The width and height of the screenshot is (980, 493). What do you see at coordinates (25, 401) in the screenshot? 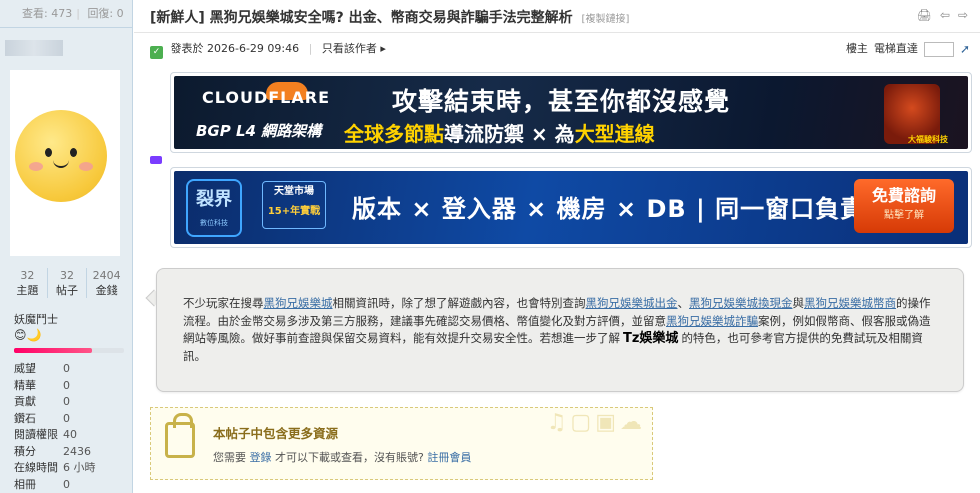
I see `profile-key: 貢獻` at bounding box center [25, 401].